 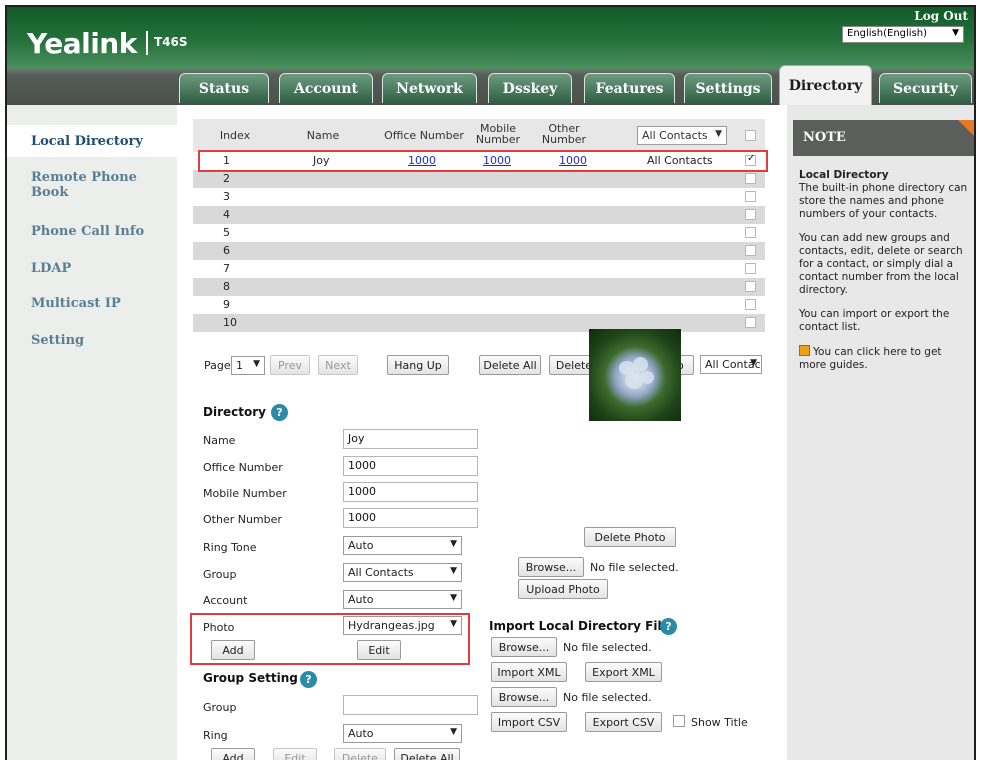 What do you see at coordinates (243, 467) in the screenshot?
I see `office-number-label: Office Number` at bounding box center [243, 467].